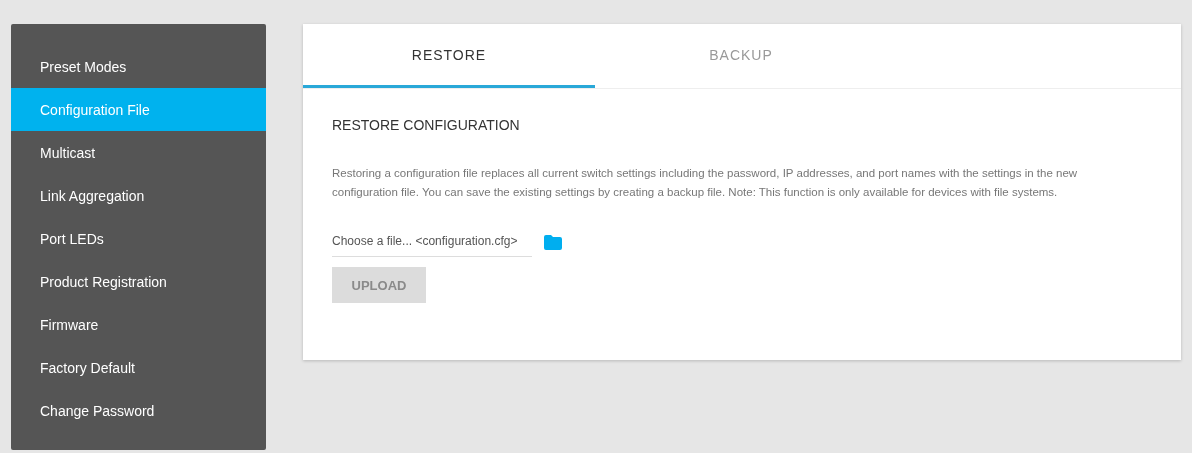  Describe the element at coordinates (138, 410) in the screenshot. I see `sidebar-item: Change Password` at that location.